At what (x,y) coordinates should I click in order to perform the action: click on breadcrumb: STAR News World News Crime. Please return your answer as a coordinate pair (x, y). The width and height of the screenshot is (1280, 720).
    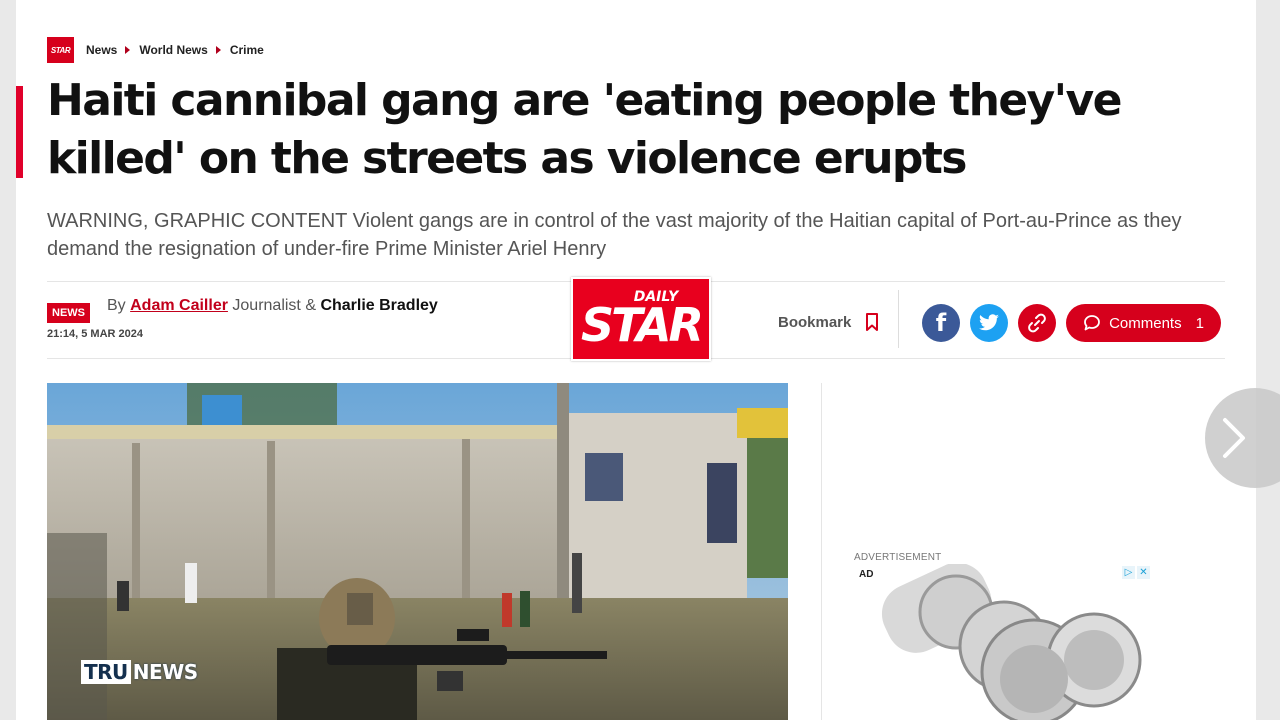
    Looking at the image, I should click on (159, 50).